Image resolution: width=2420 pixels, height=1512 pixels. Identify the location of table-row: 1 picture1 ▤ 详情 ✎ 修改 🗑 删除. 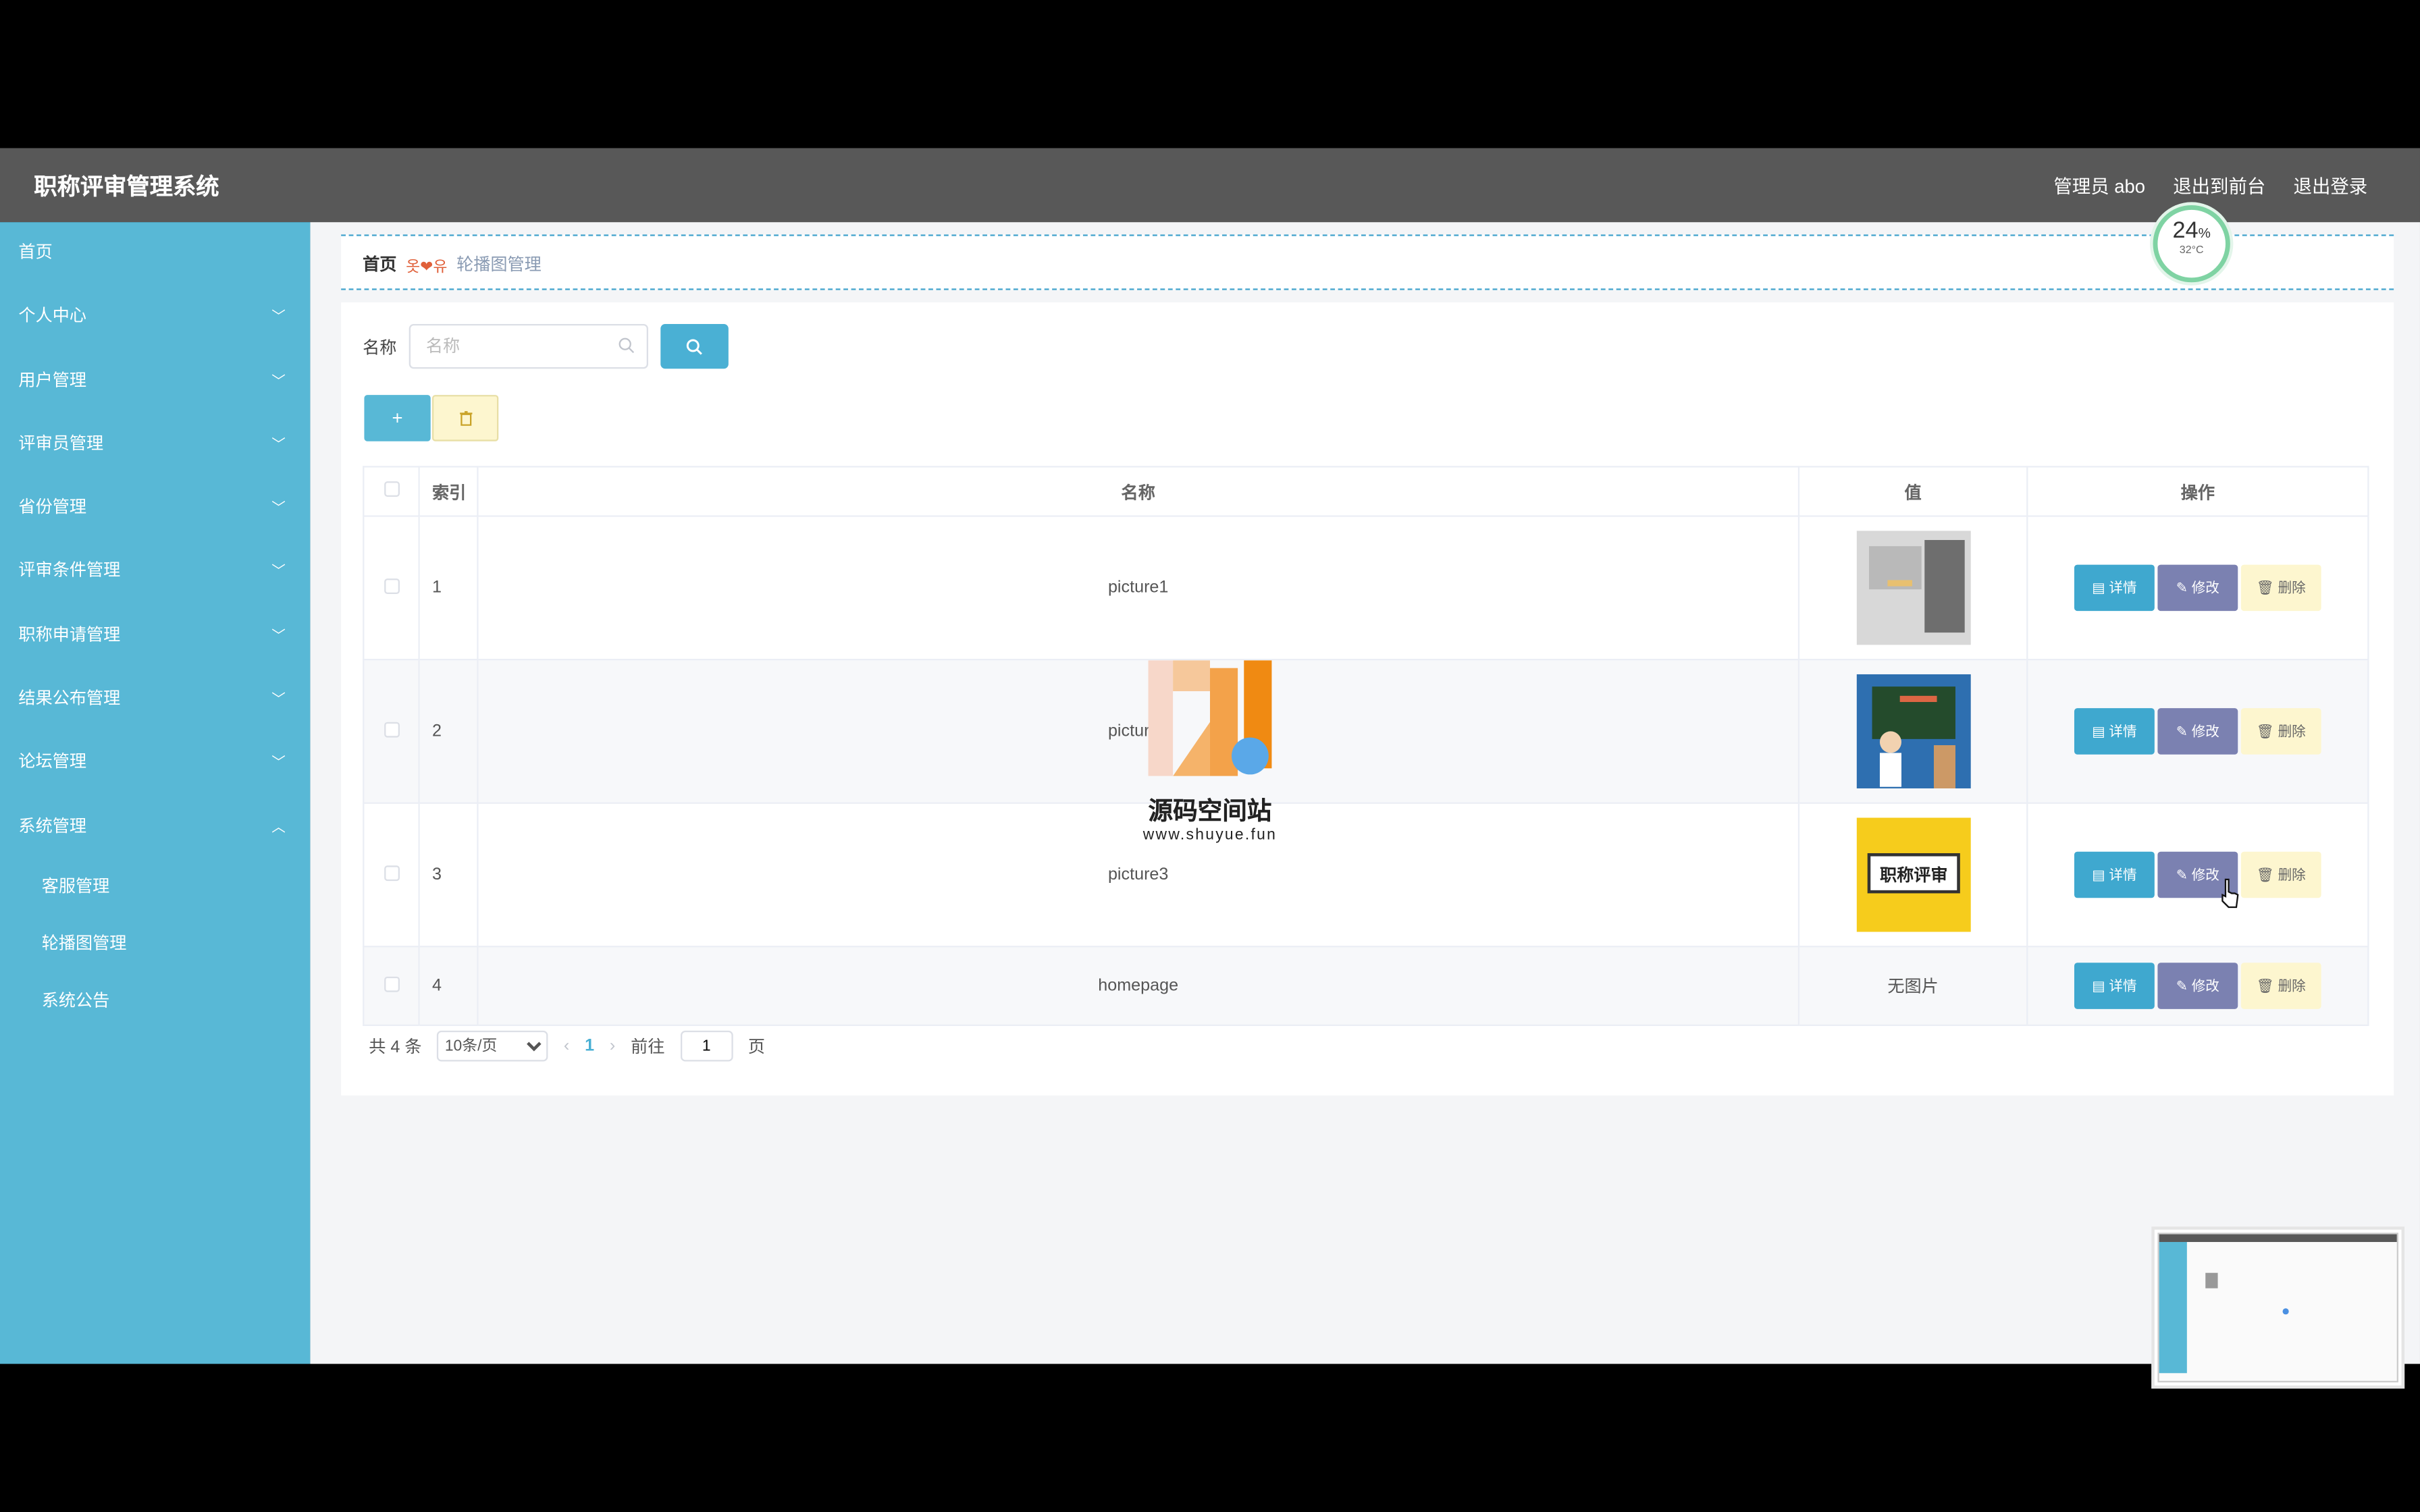
(1366, 588).